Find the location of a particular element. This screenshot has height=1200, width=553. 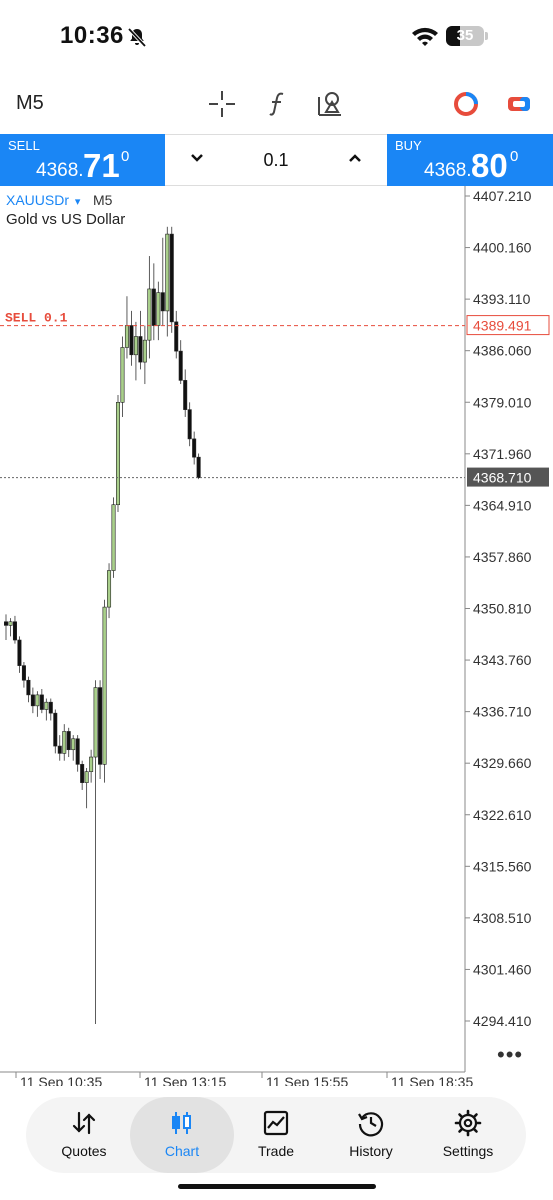

function-icon is located at coordinates (278, 104).